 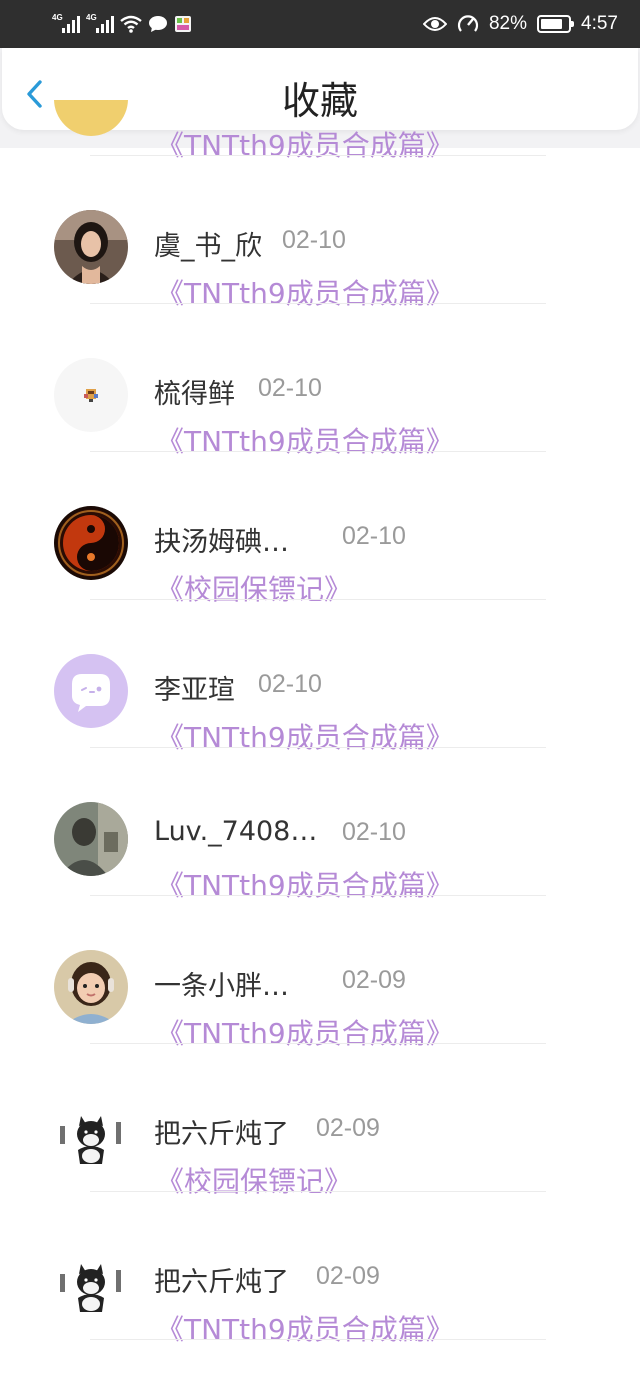 What do you see at coordinates (599, 23) in the screenshot?
I see `clock: 4:57` at bounding box center [599, 23].